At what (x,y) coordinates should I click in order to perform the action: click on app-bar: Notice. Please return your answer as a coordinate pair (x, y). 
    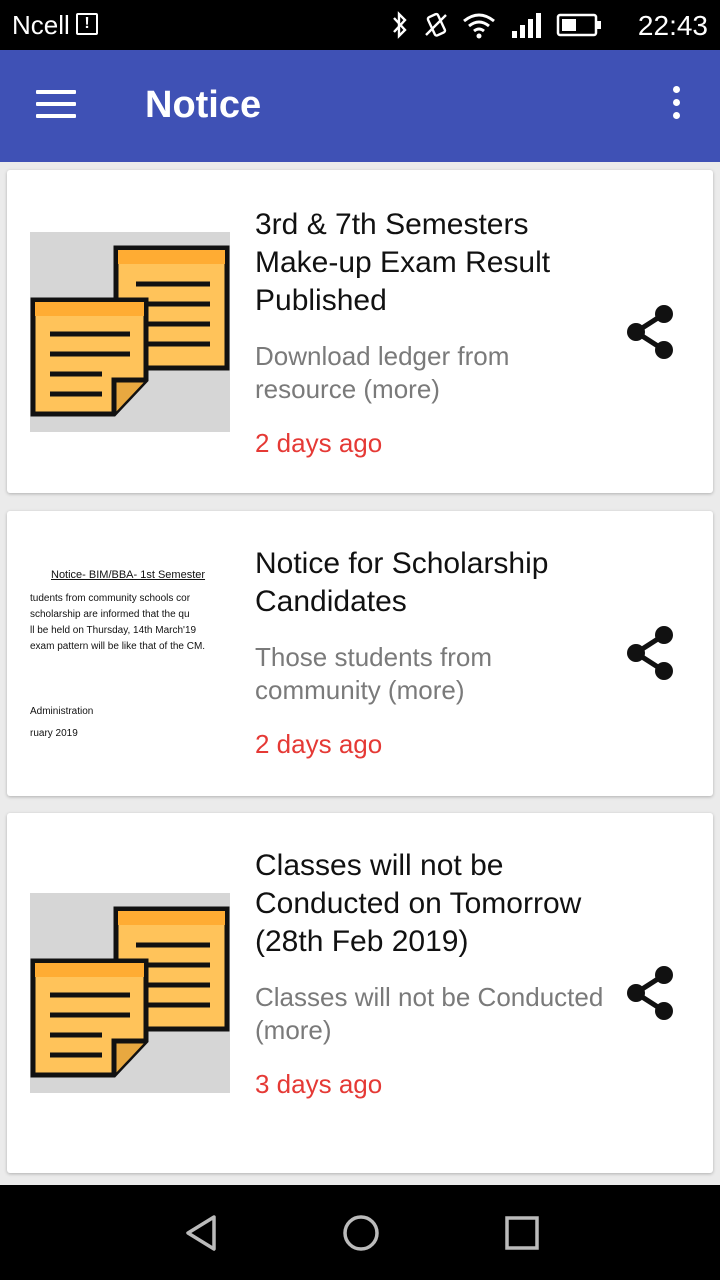
    Looking at the image, I should click on (360, 106).